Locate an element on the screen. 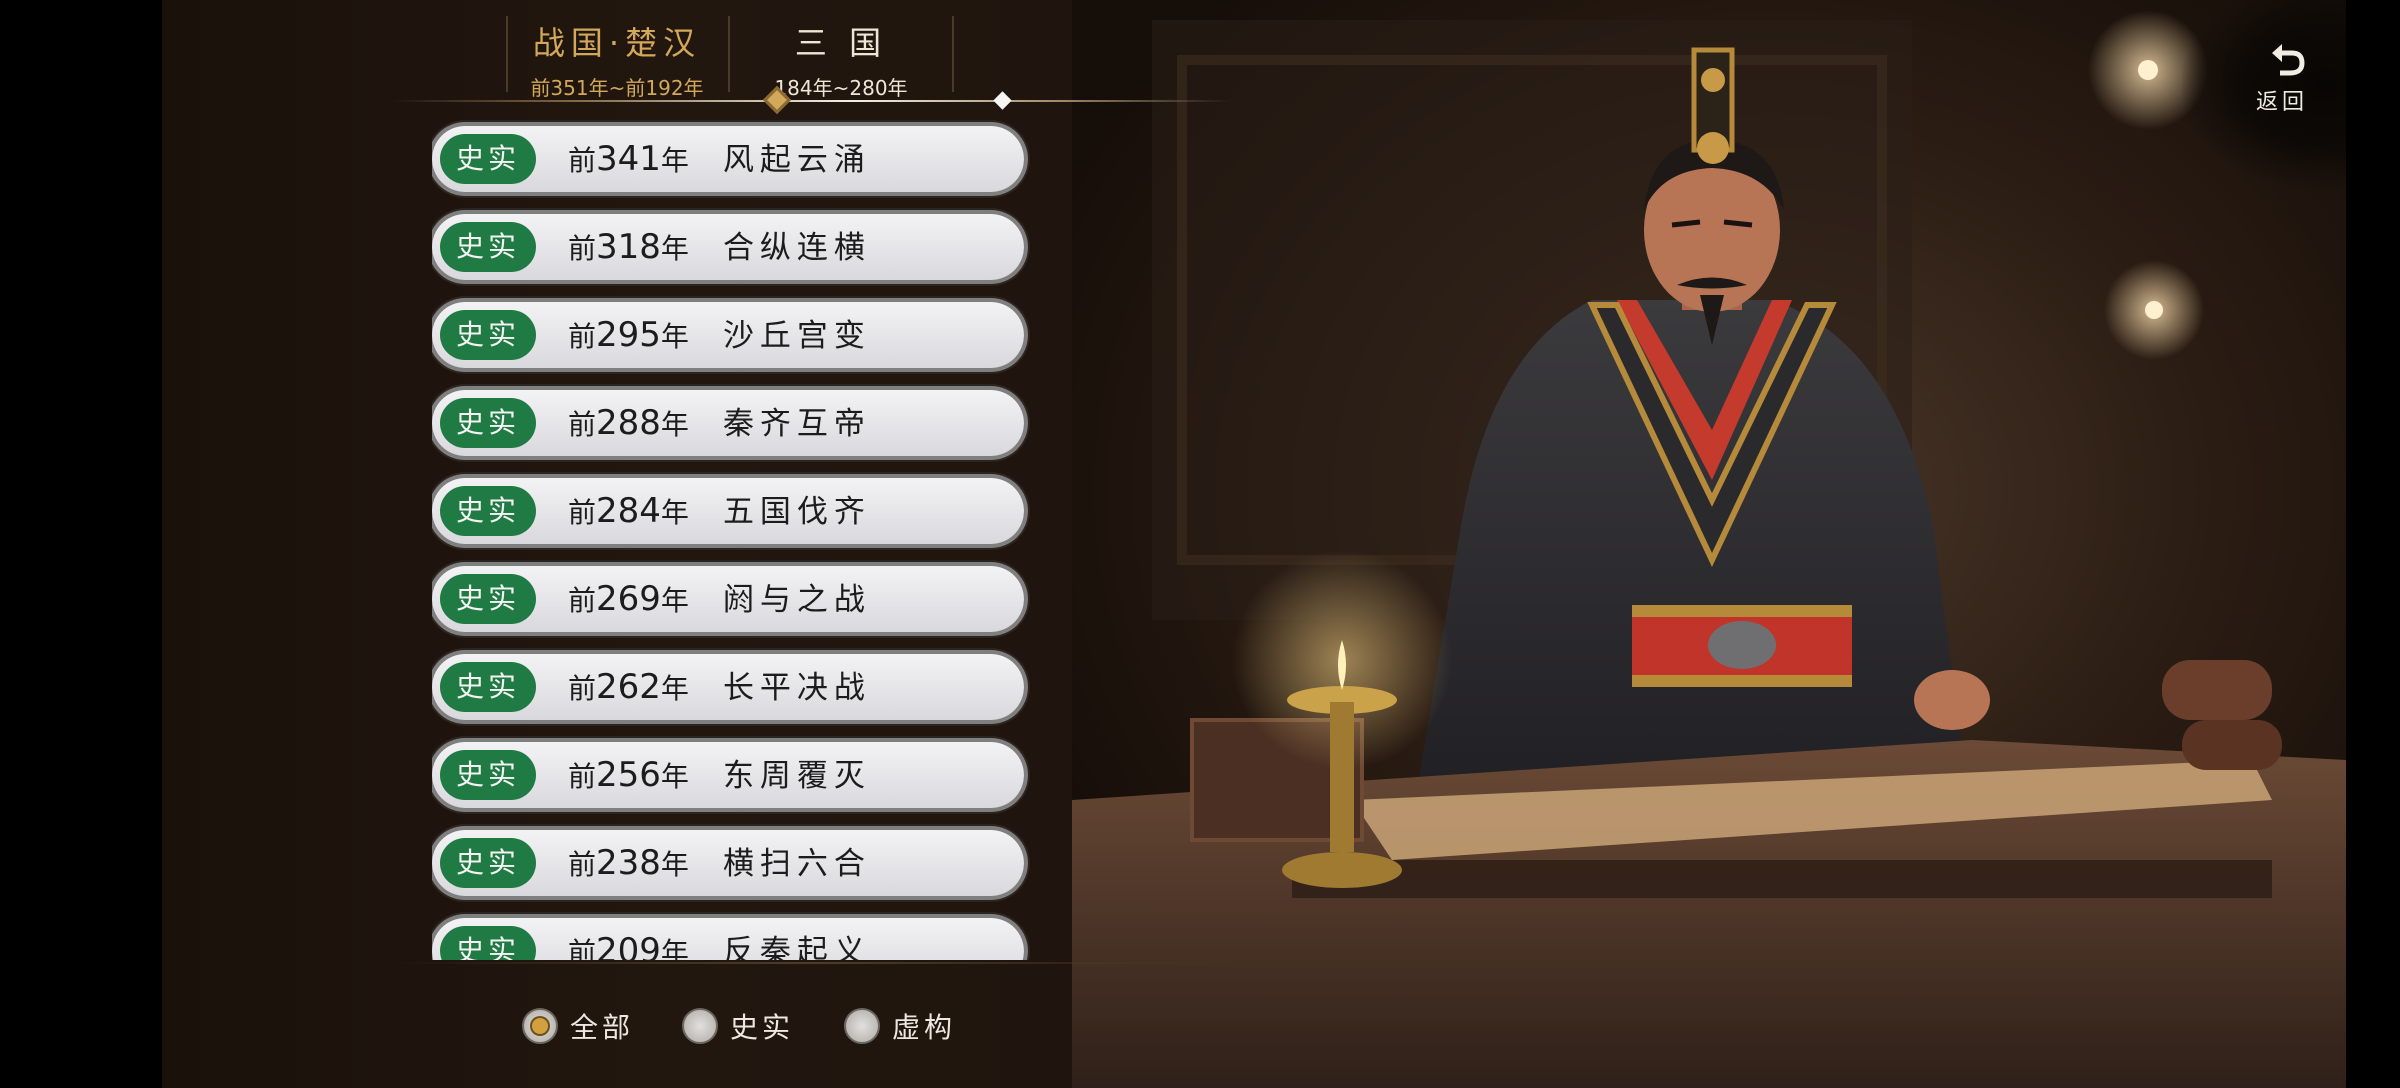 This screenshot has height=1088, width=2400. undo-arrow-icon is located at coordinates (2288, 60).